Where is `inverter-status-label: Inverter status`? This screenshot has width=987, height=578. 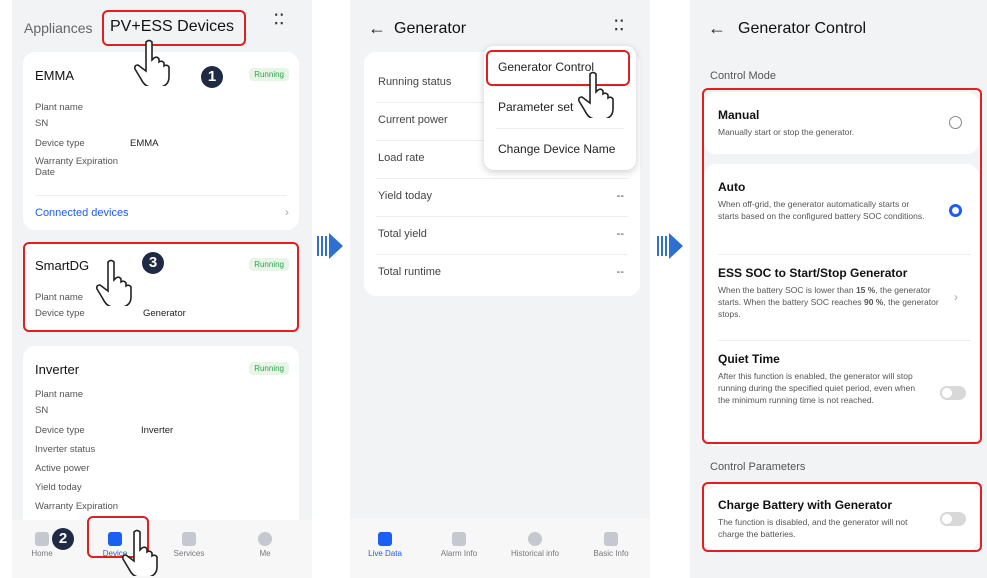
inverter-status-label: Inverter status is located at coordinates (65, 449).